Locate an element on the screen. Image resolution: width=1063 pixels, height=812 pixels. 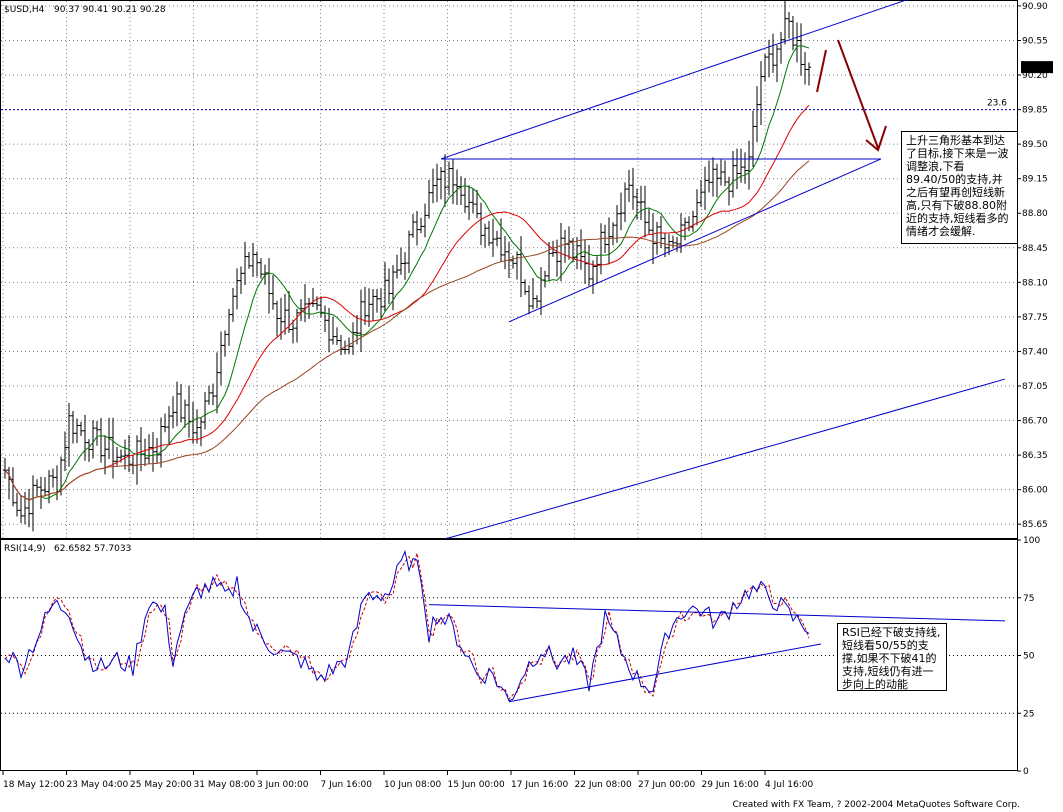
price-tick-label: 88.10 is located at coordinates (1035, 283).